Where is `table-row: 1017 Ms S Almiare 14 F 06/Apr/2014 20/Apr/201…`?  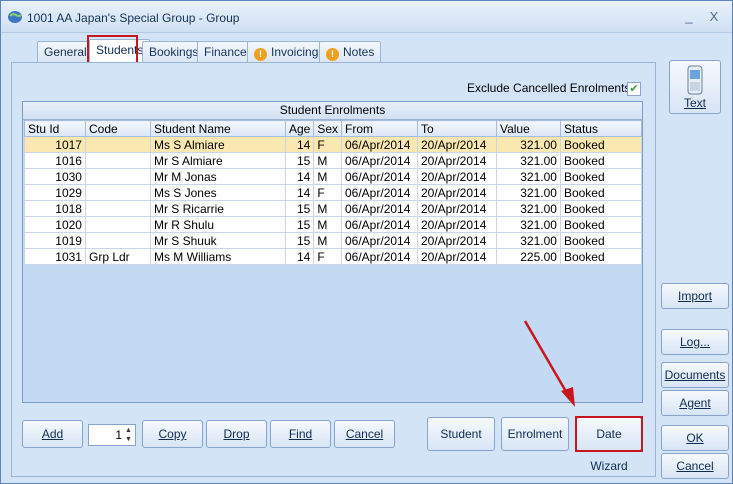
table-row: 1017 Ms S Almiare 14 F 06/Apr/2014 20/Apr/201… is located at coordinates (333, 144).